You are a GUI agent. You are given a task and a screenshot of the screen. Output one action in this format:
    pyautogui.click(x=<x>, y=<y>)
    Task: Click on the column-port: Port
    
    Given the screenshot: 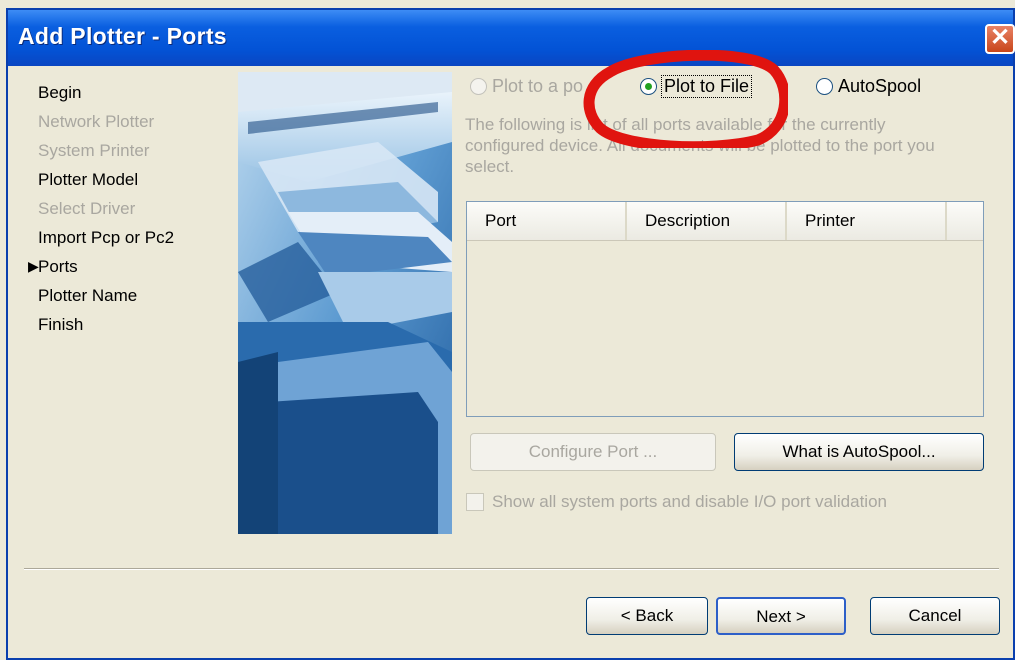 What is the action you would take?
    pyautogui.click(x=547, y=221)
    